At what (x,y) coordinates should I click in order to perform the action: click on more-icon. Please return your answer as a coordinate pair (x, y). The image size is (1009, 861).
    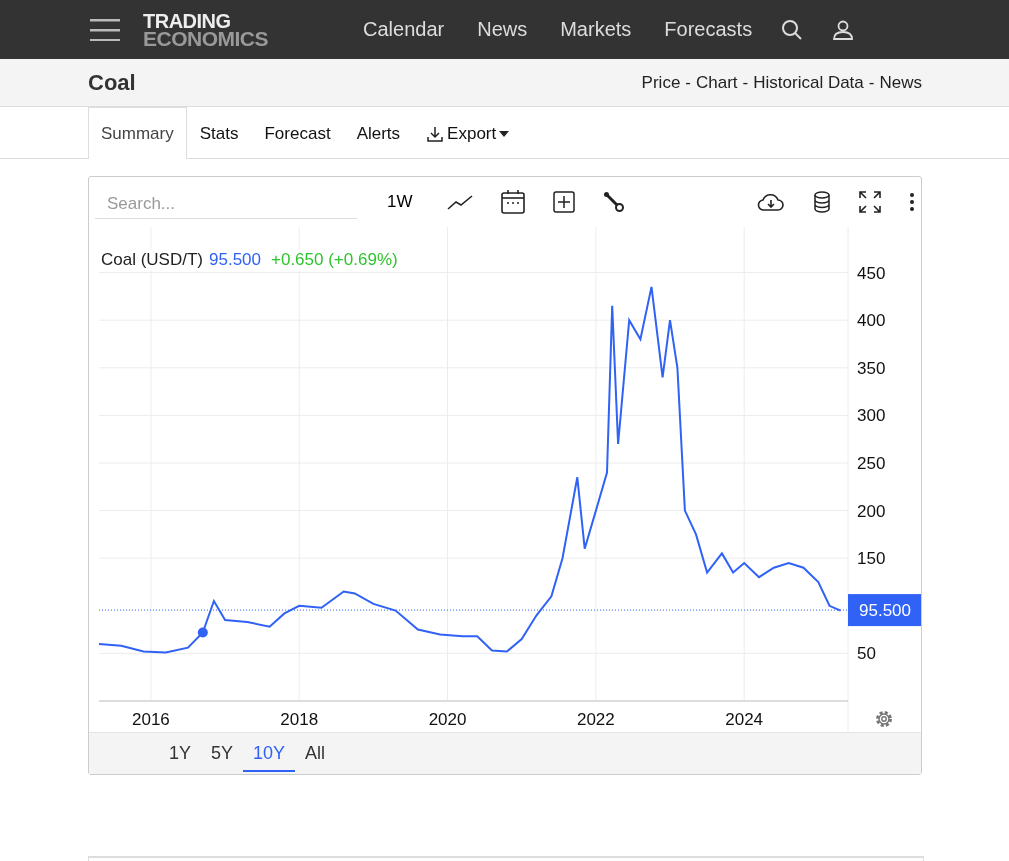
    Looking at the image, I should click on (912, 202).